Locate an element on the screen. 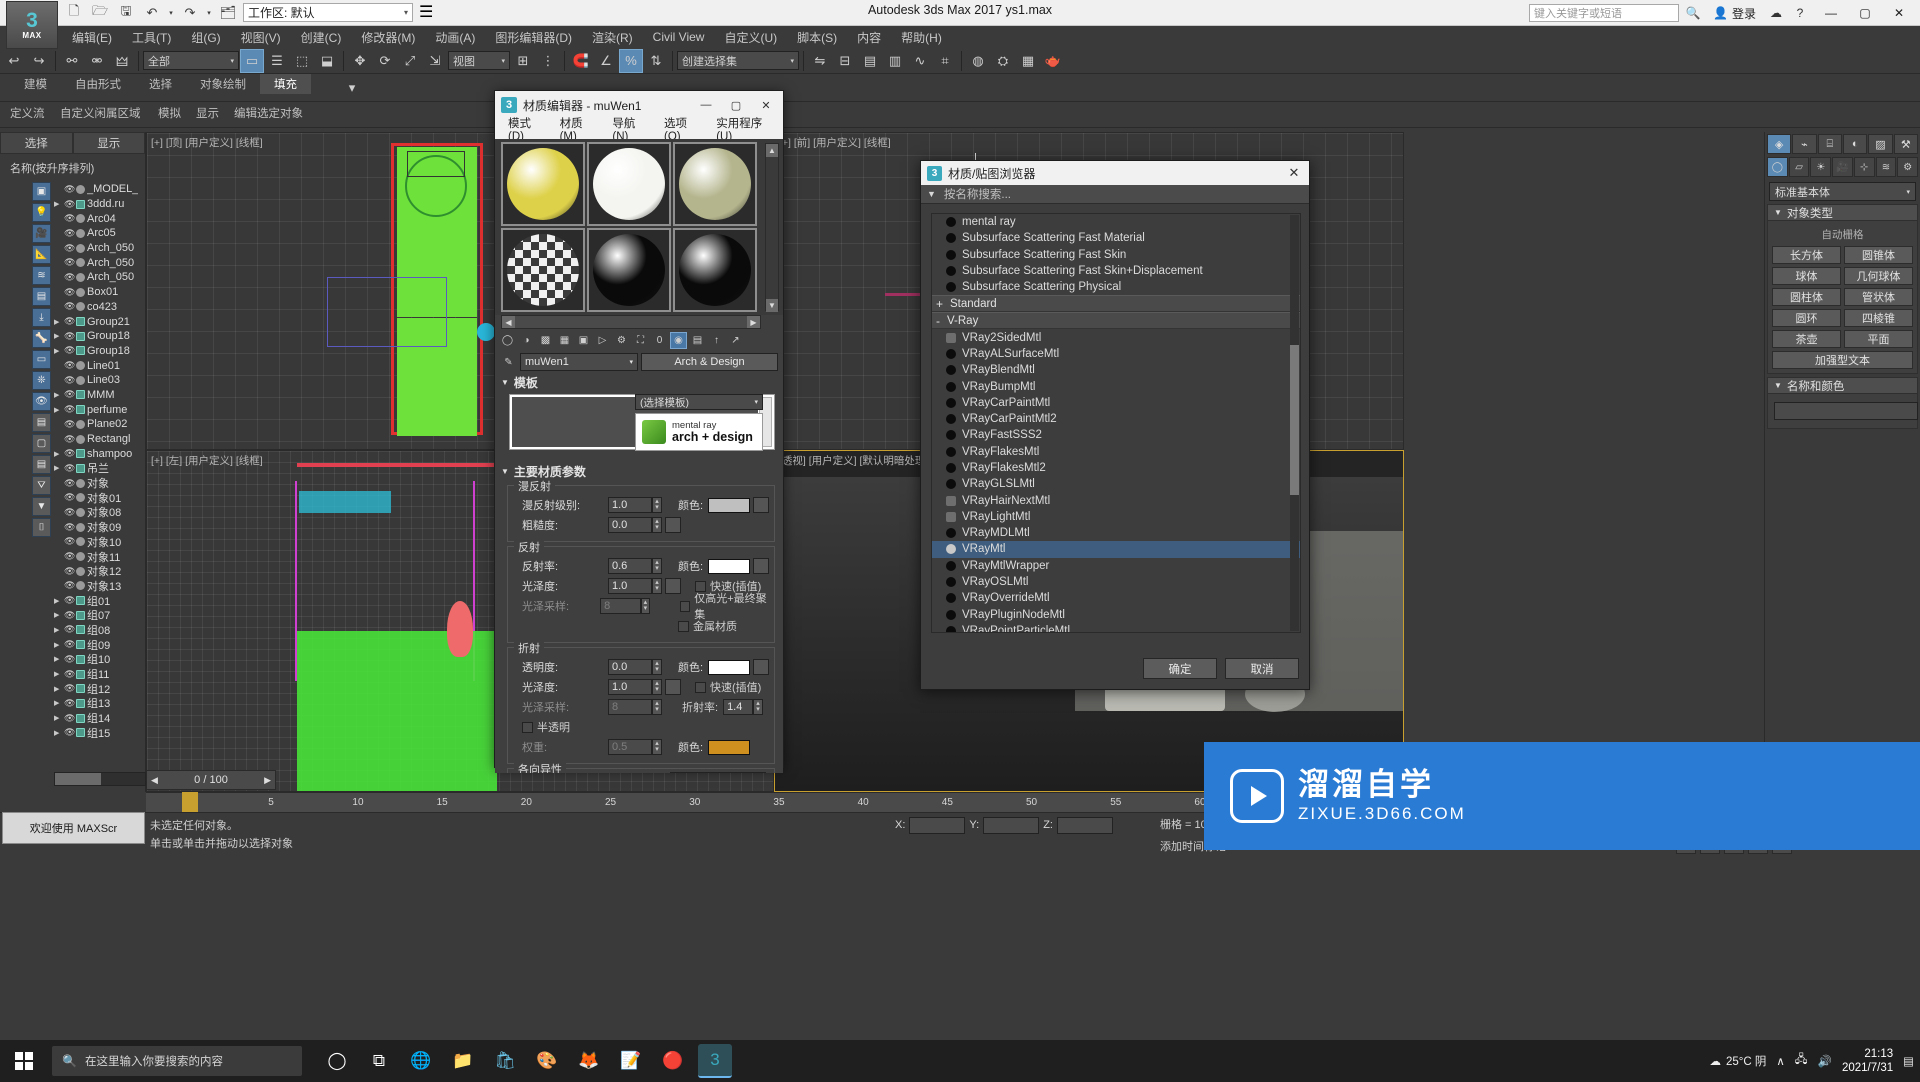  menu-item-5: 修改器(M) is located at coordinates (388, 37).